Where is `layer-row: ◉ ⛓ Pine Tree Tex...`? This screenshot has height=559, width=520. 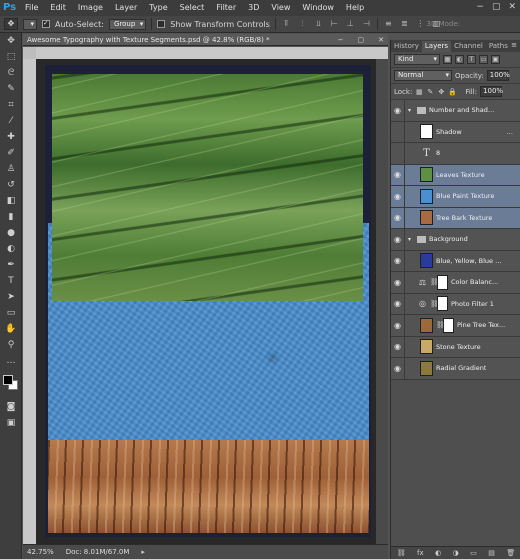 layer-row: ◉ ⛓ Pine Tree Tex... is located at coordinates (455, 325).